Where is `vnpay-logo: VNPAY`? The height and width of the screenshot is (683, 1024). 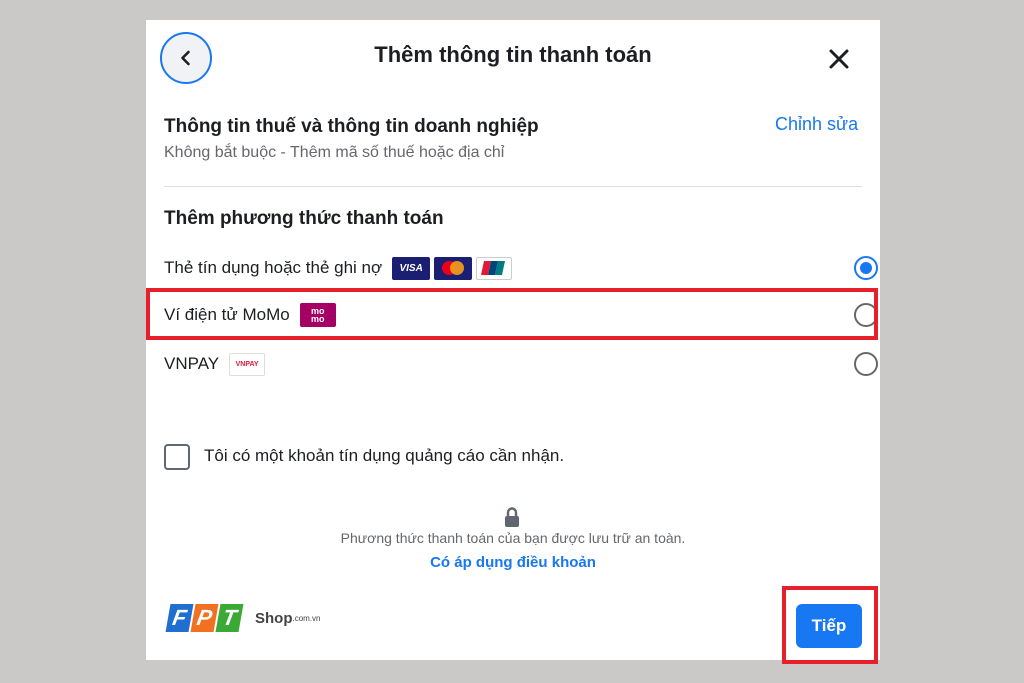
vnpay-logo: VNPAY is located at coordinates (247, 364).